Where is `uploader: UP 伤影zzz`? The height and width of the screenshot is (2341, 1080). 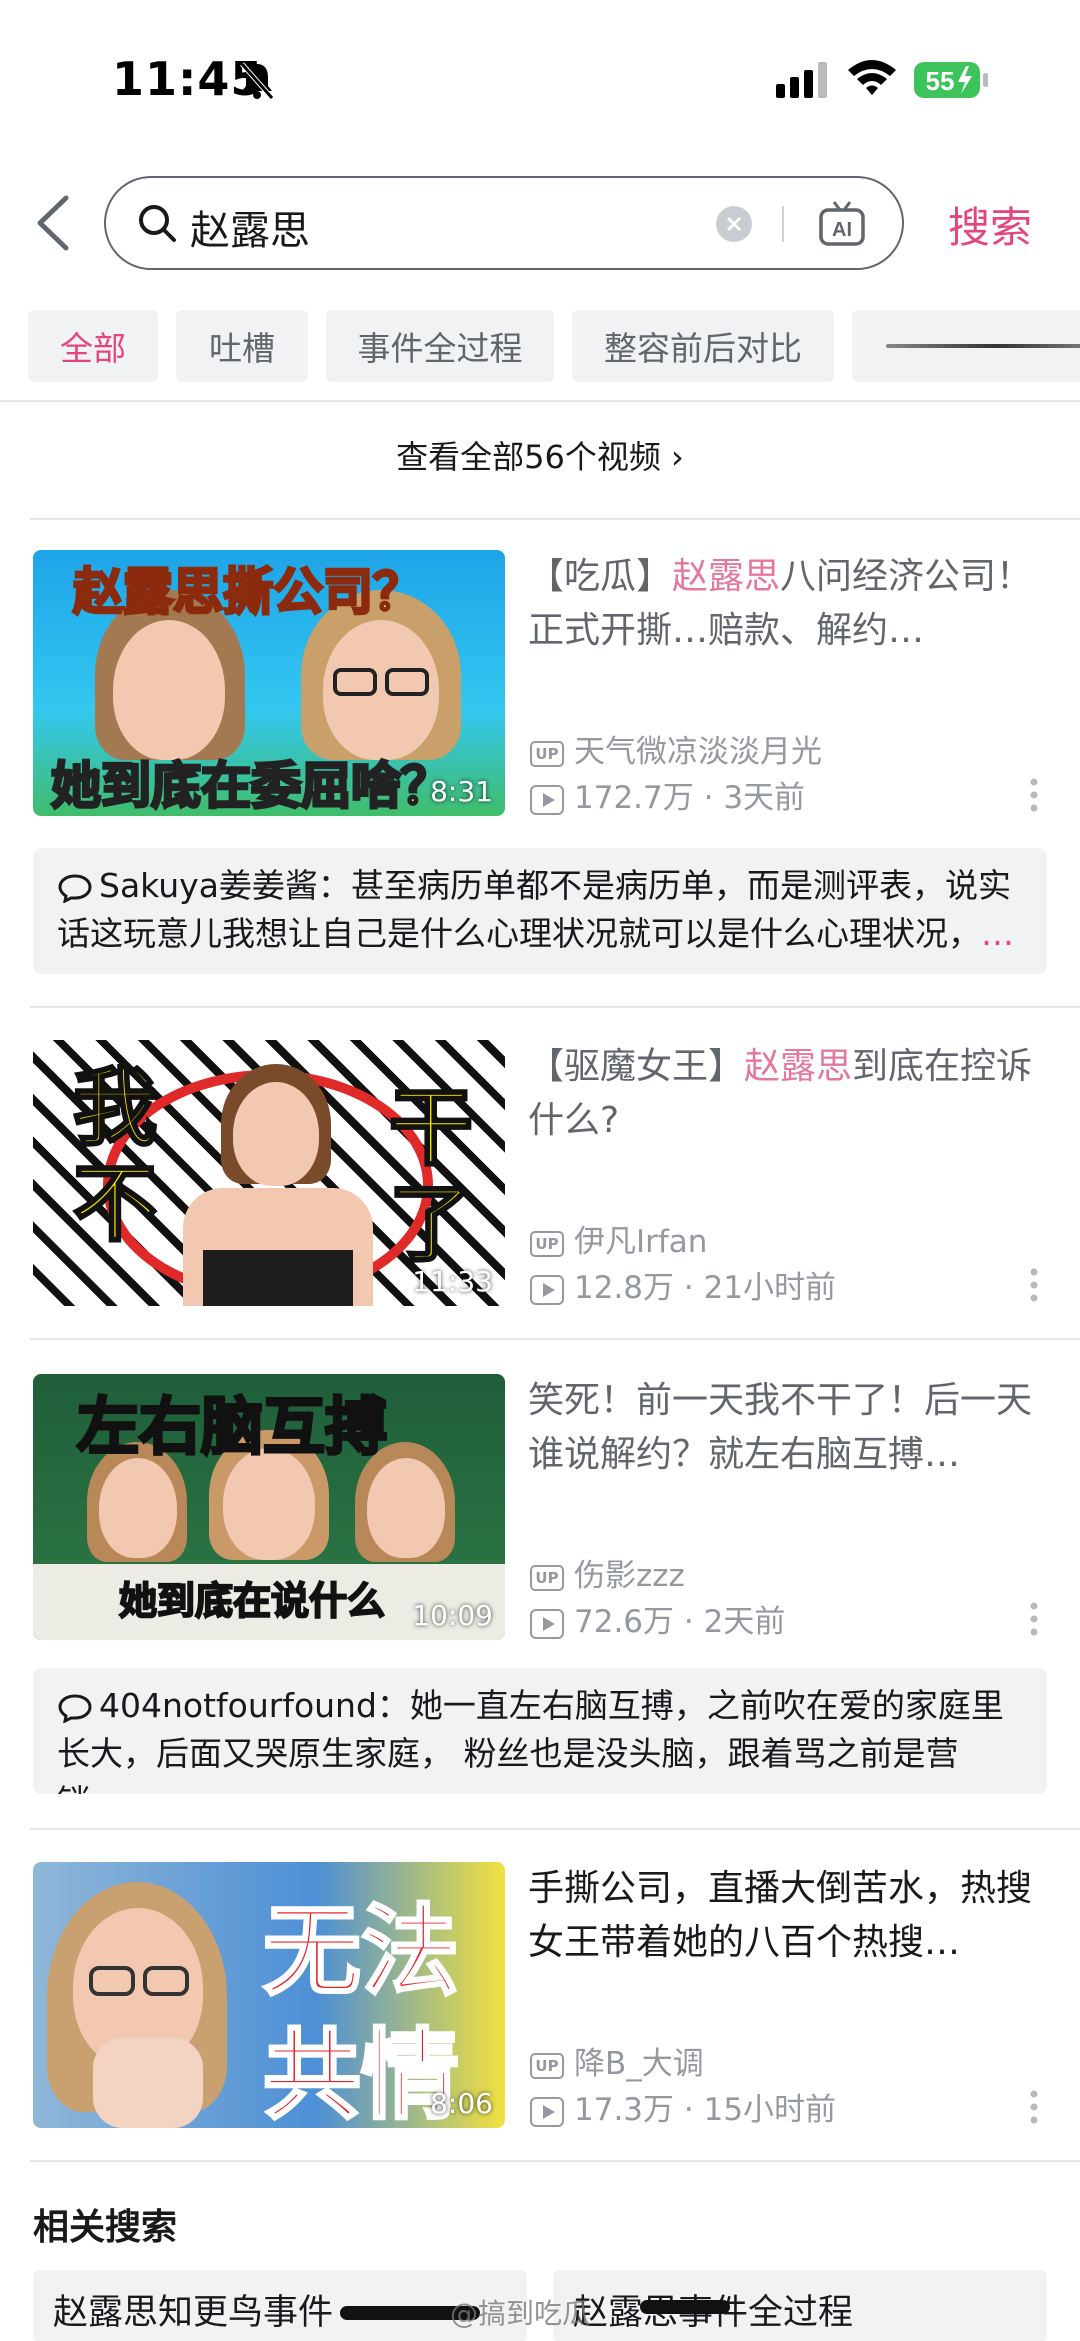
uploader: UP 伤影zzz is located at coordinates (607, 1572).